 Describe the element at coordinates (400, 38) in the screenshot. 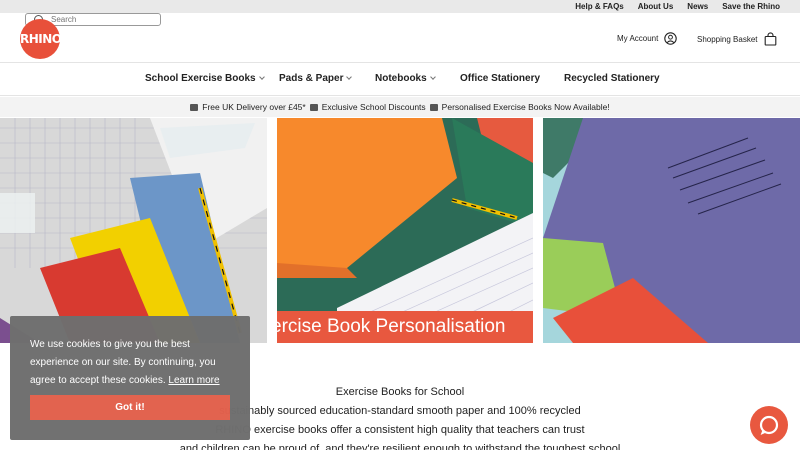

I see `site-header: RHINO My Account Shopping Basket` at that location.